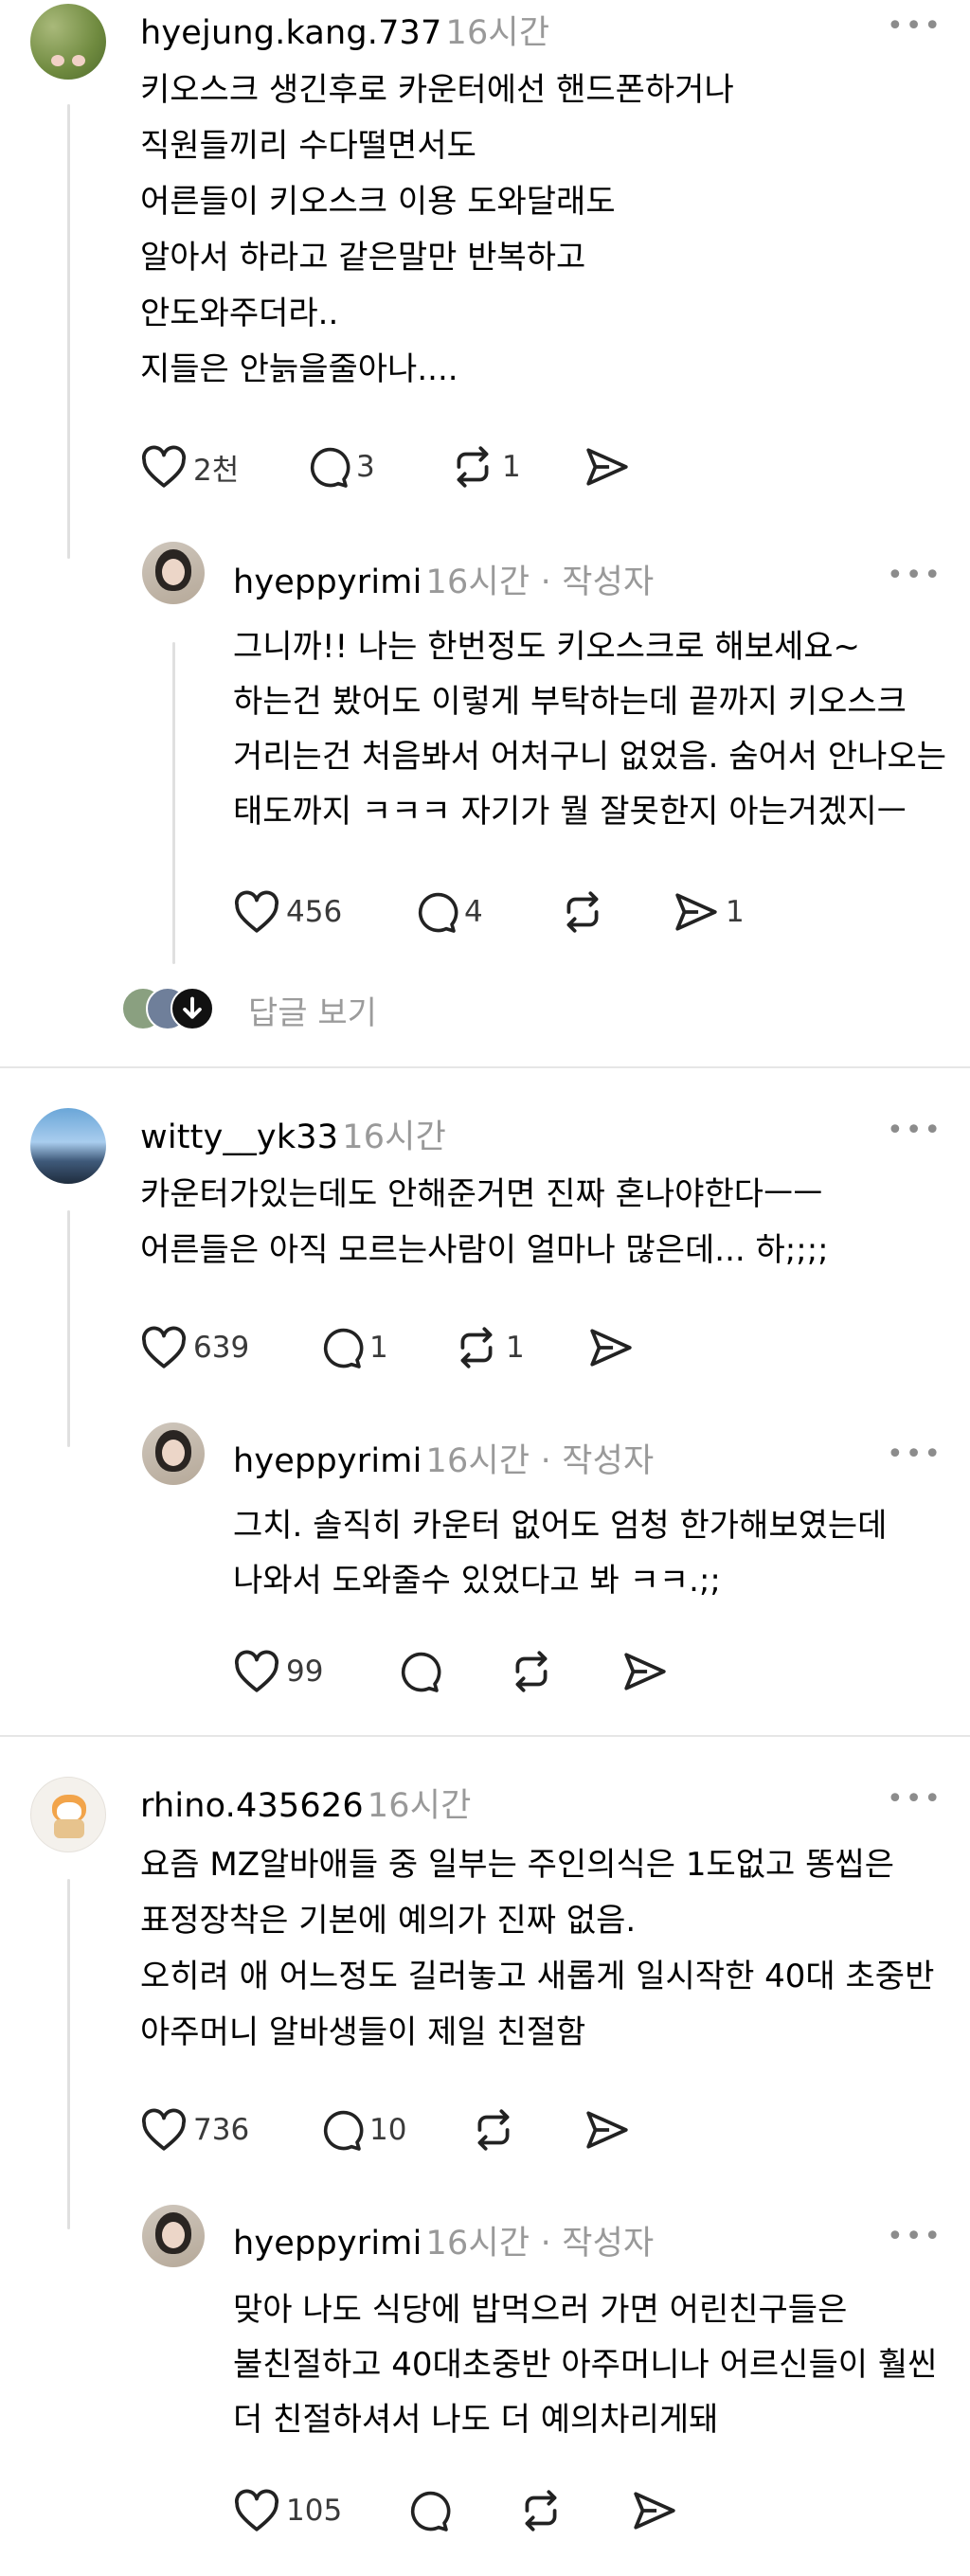 The height and width of the screenshot is (2576, 970). I want to click on like-button: 105, so click(287, 2510).